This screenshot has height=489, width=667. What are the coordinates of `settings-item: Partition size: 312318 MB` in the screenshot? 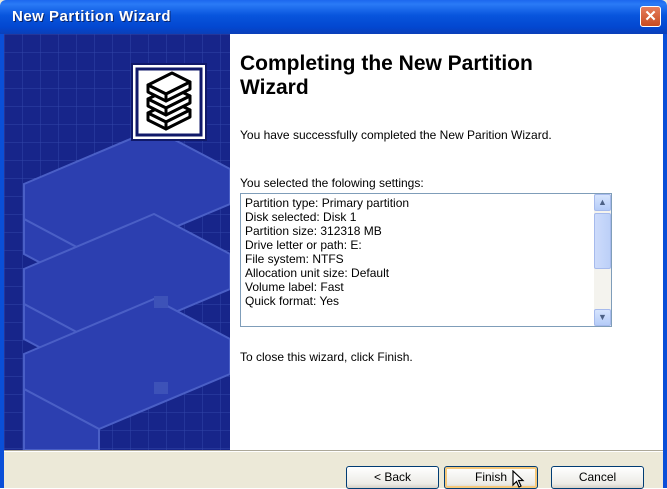 It's located at (313, 231).